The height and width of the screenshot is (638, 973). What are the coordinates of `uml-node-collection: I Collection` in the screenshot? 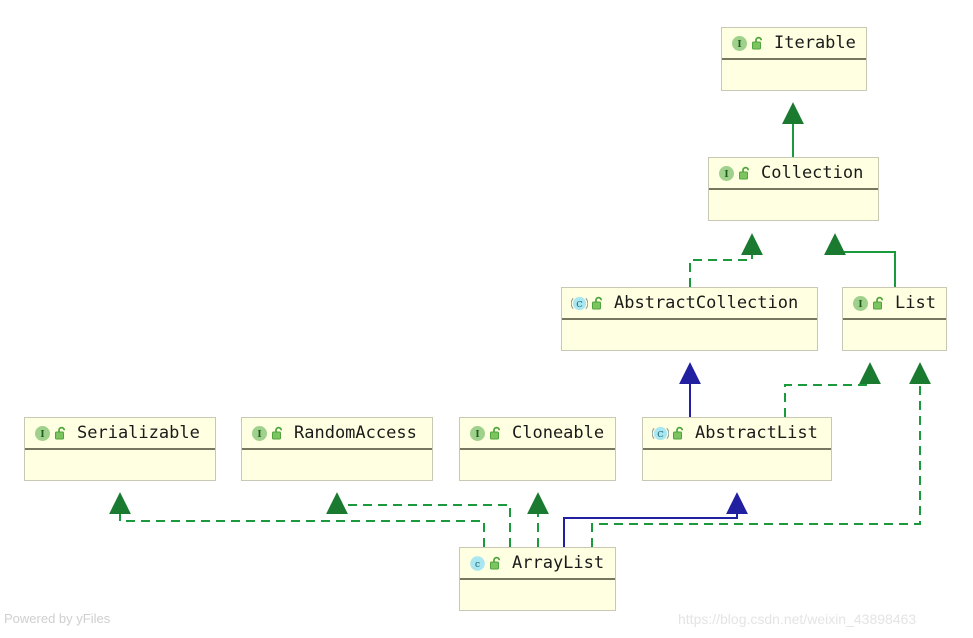 It's located at (793, 189).